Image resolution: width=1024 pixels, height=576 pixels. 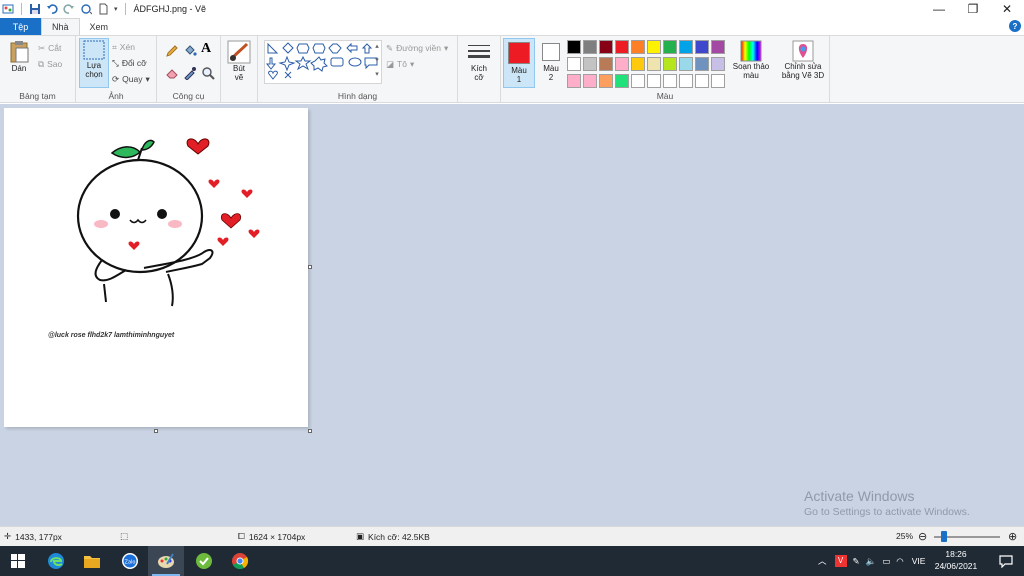 What do you see at coordinates (99, 26) in the screenshot?
I see `tab-view: Xem` at bounding box center [99, 26].